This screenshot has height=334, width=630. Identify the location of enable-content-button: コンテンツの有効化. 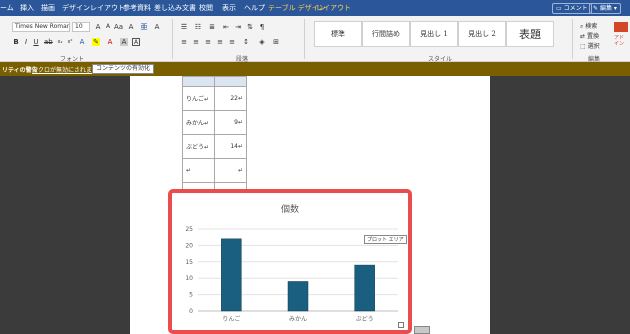
(123, 69).